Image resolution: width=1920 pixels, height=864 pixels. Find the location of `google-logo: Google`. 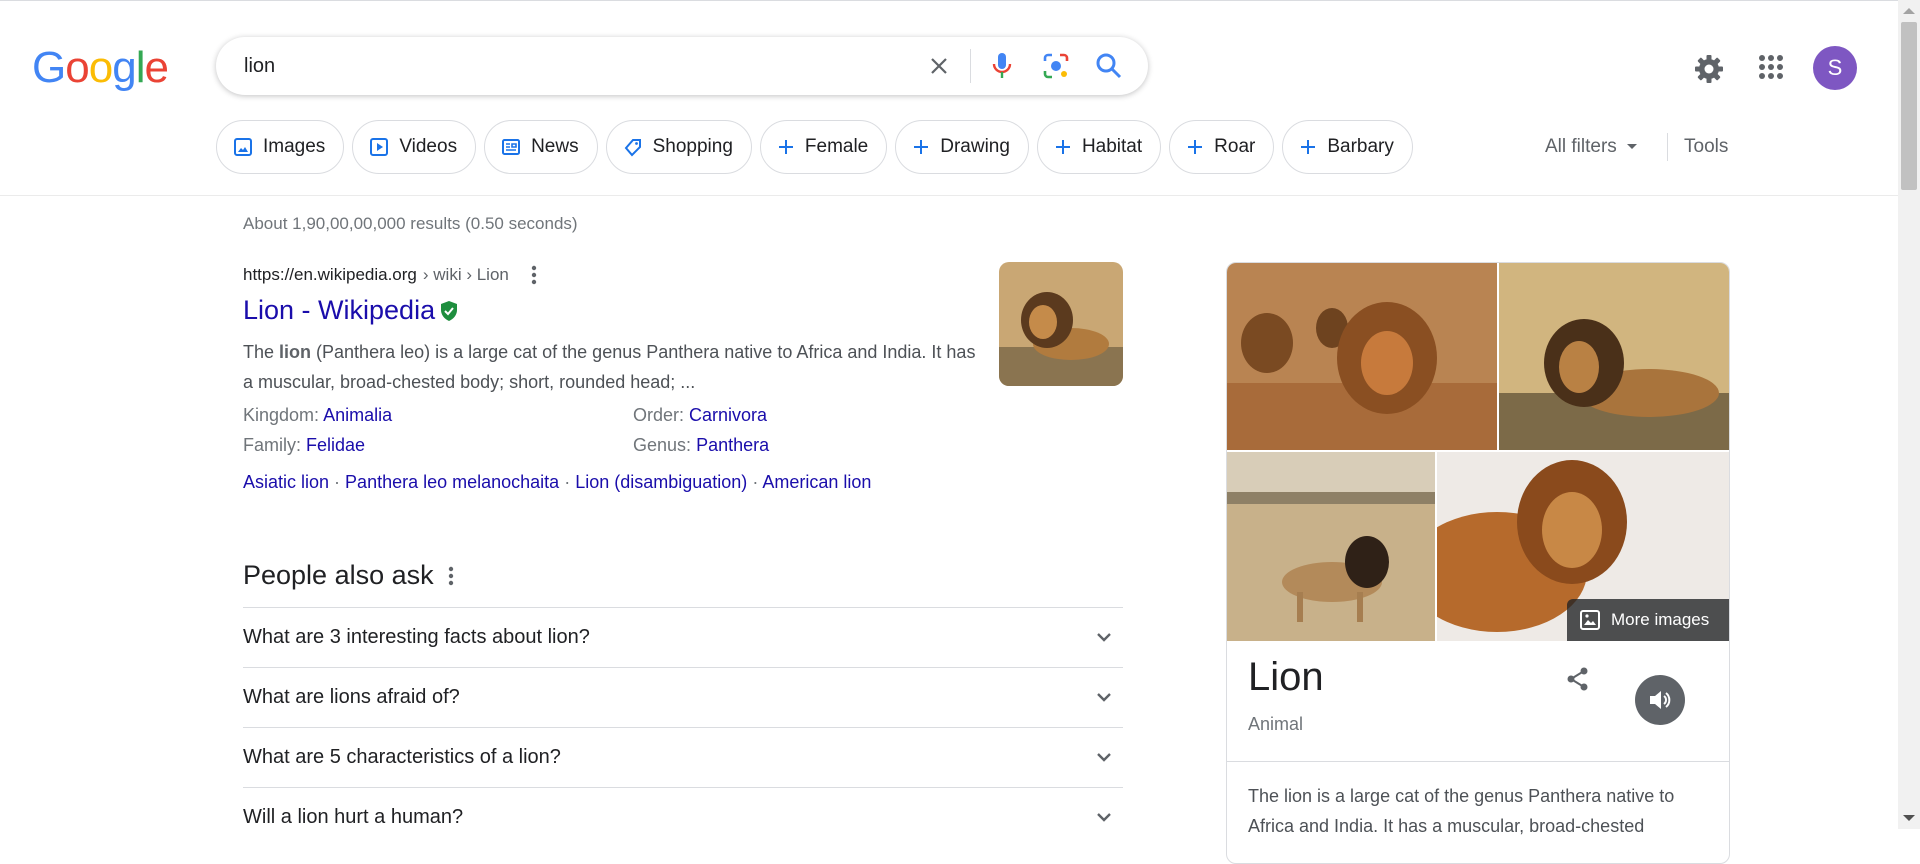

google-logo: Google is located at coordinates (100, 67).